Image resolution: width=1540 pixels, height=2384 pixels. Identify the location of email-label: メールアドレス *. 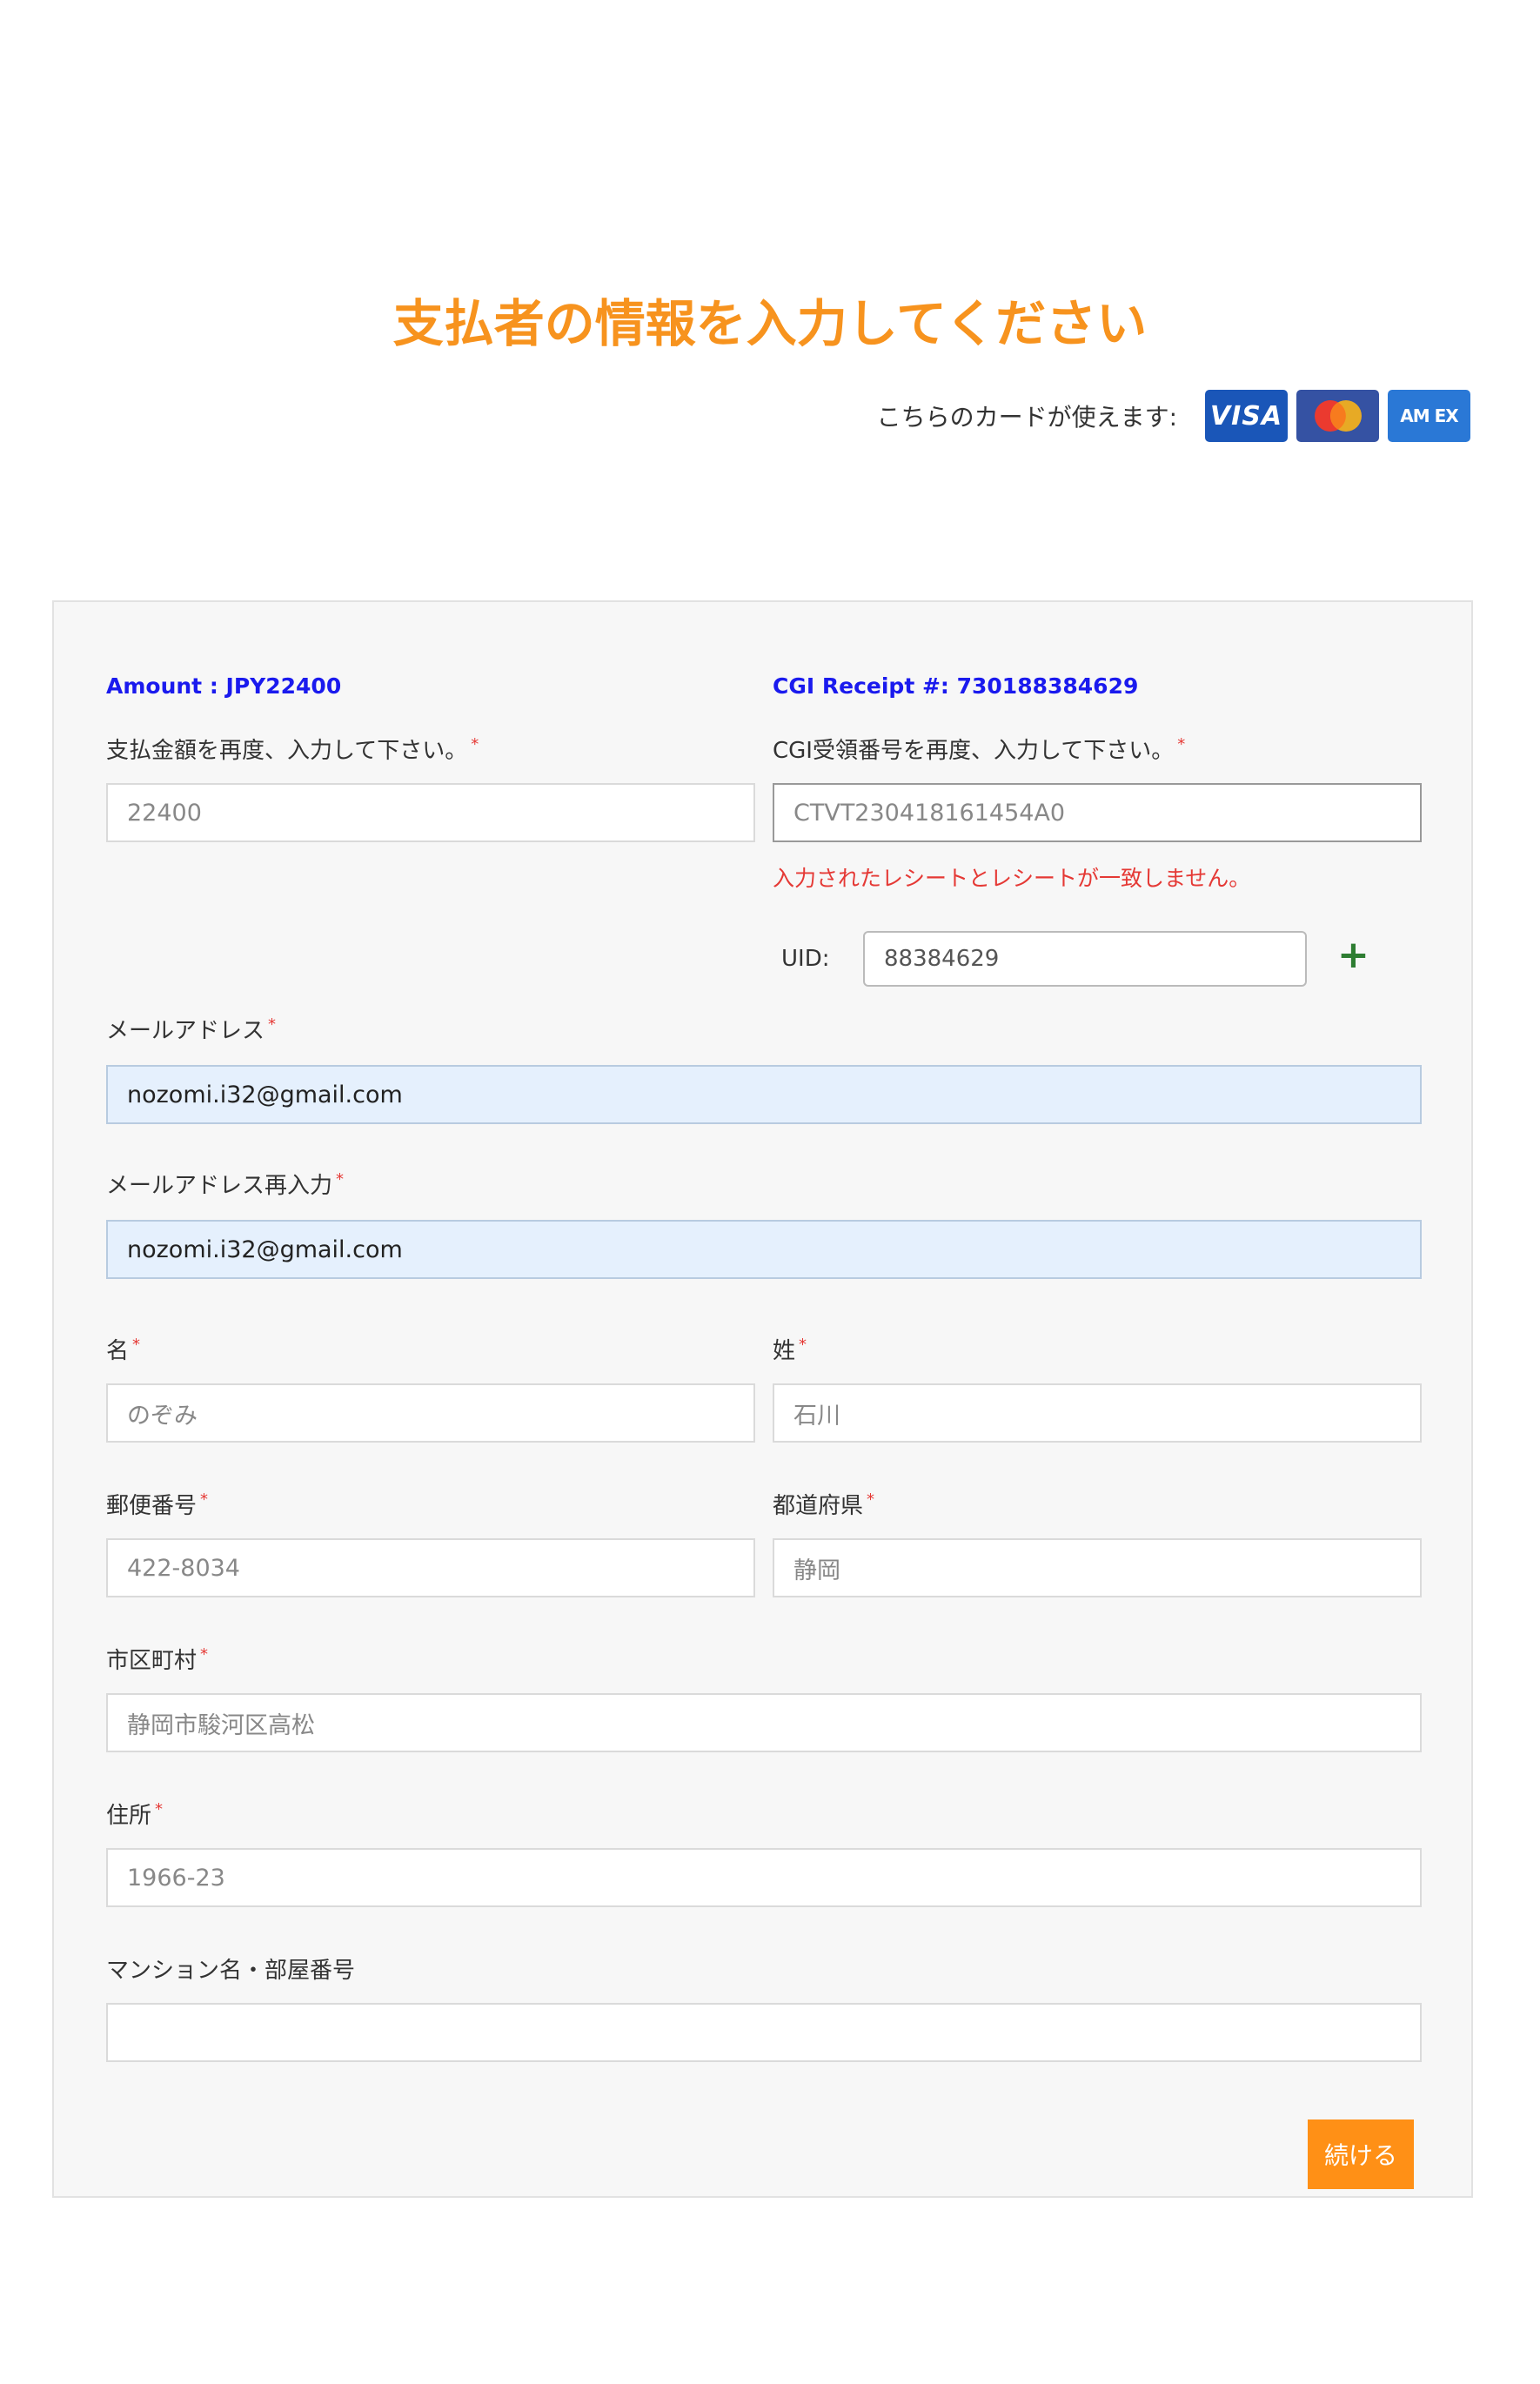
(191, 1029).